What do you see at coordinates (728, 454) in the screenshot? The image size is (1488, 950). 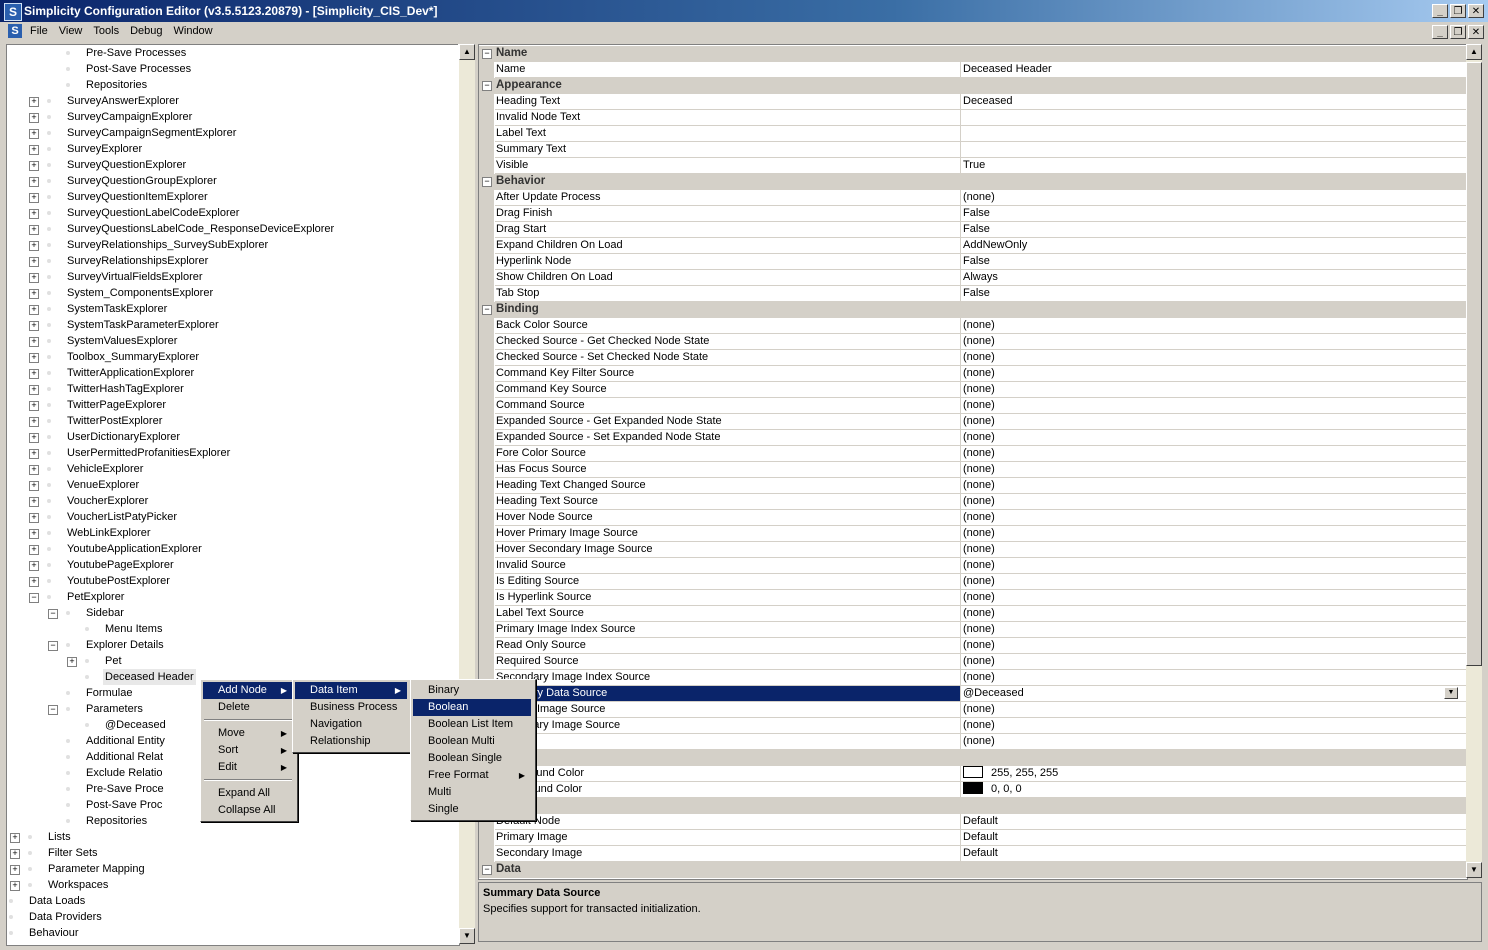 I see `property-name: Fore Color Source` at bounding box center [728, 454].